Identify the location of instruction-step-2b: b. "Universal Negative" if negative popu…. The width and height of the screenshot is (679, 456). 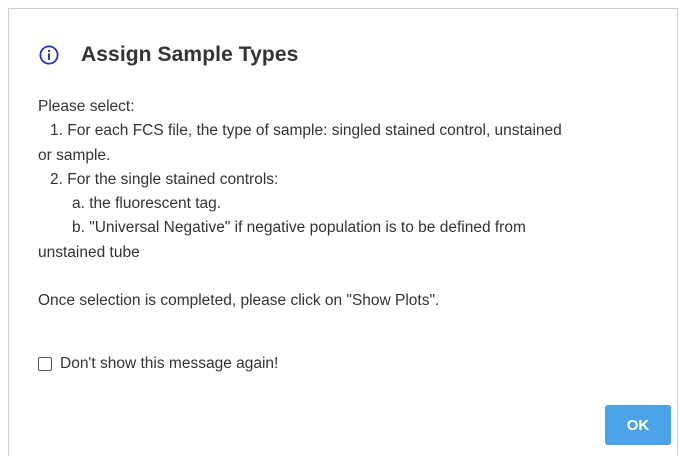
(299, 228).